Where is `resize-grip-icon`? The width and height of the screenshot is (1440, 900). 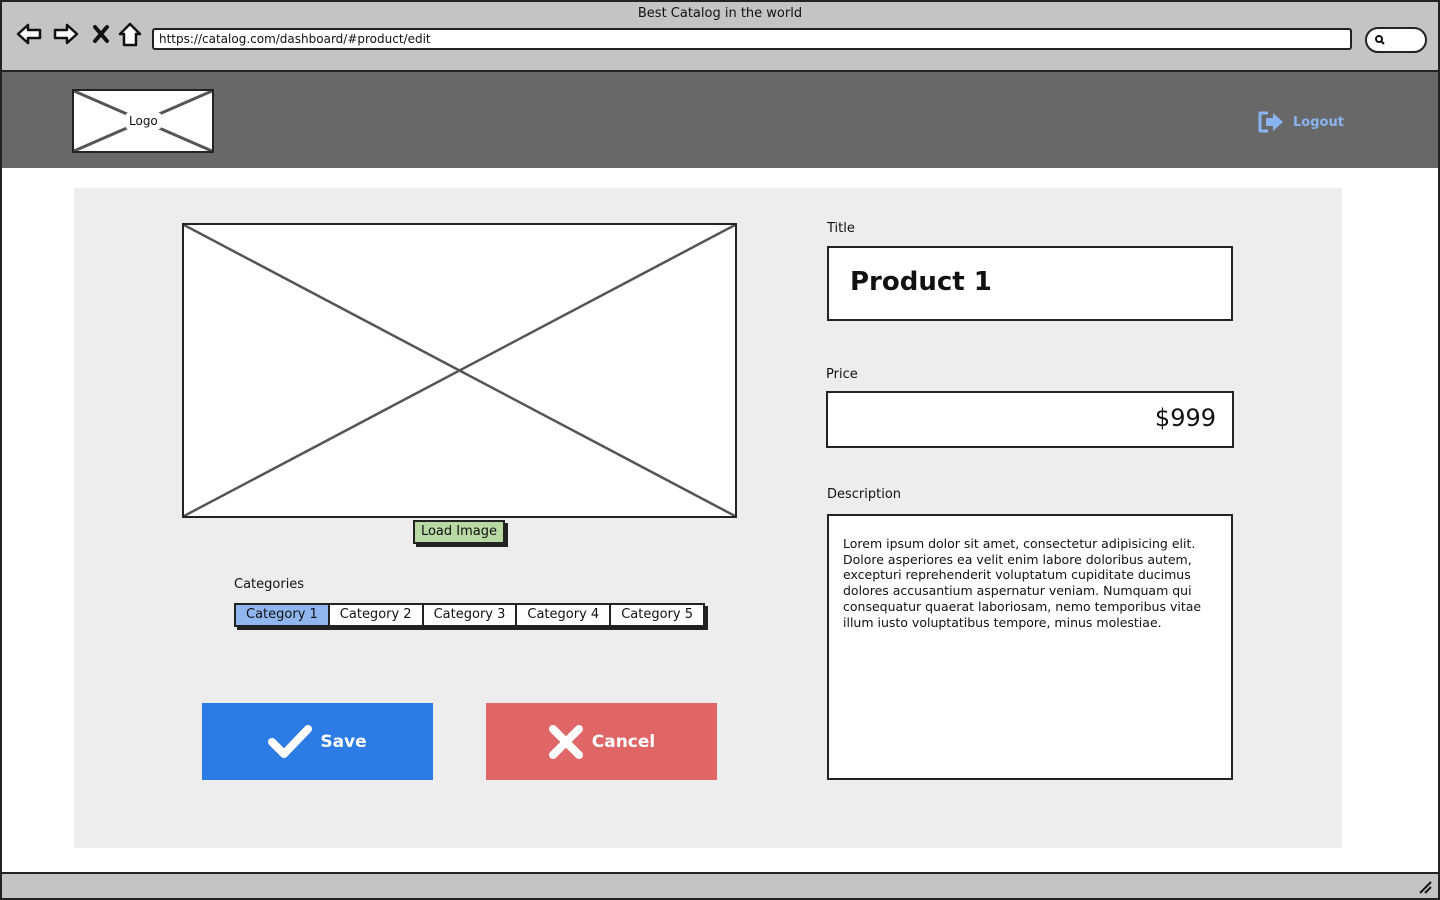 resize-grip-icon is located at coordinates (1425, 887).